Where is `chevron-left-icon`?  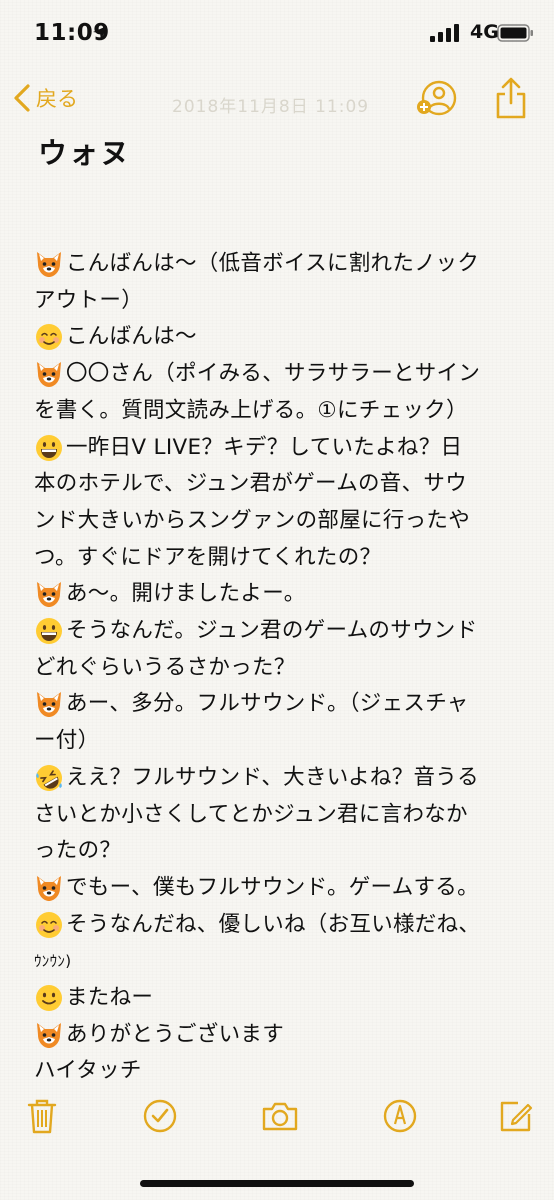 chevron-left-icon is located at coordinates (22, 98).